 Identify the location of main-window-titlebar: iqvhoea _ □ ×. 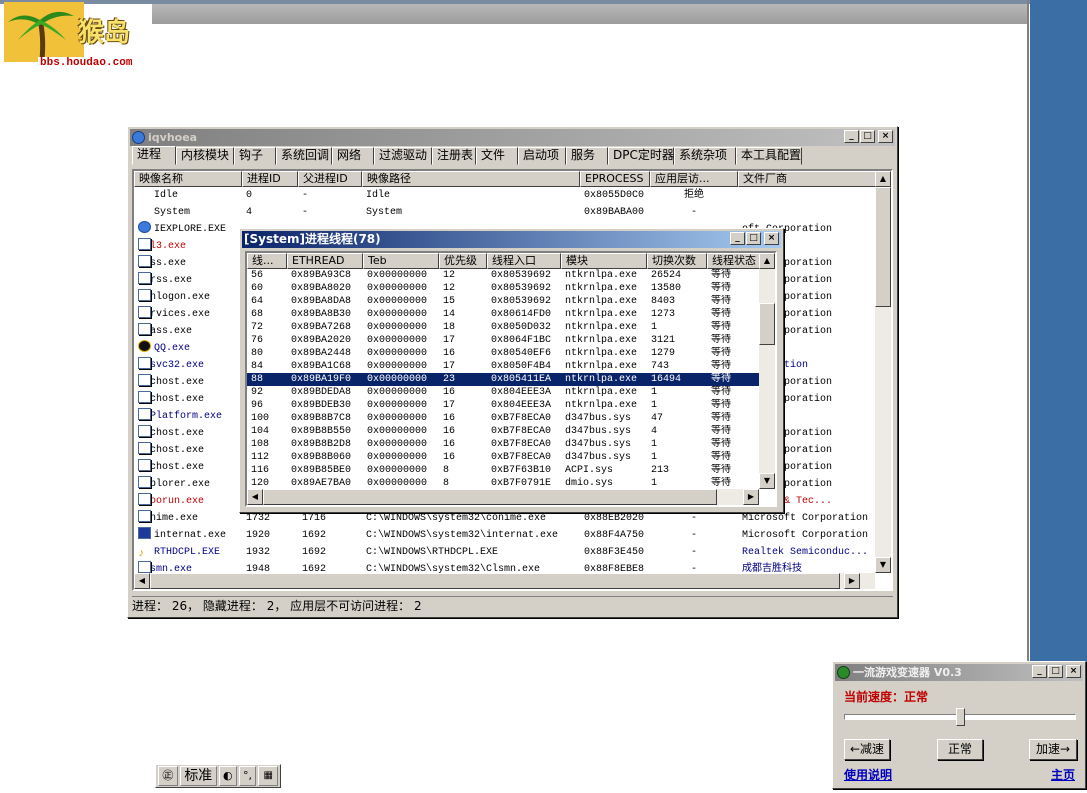
(512, 137).